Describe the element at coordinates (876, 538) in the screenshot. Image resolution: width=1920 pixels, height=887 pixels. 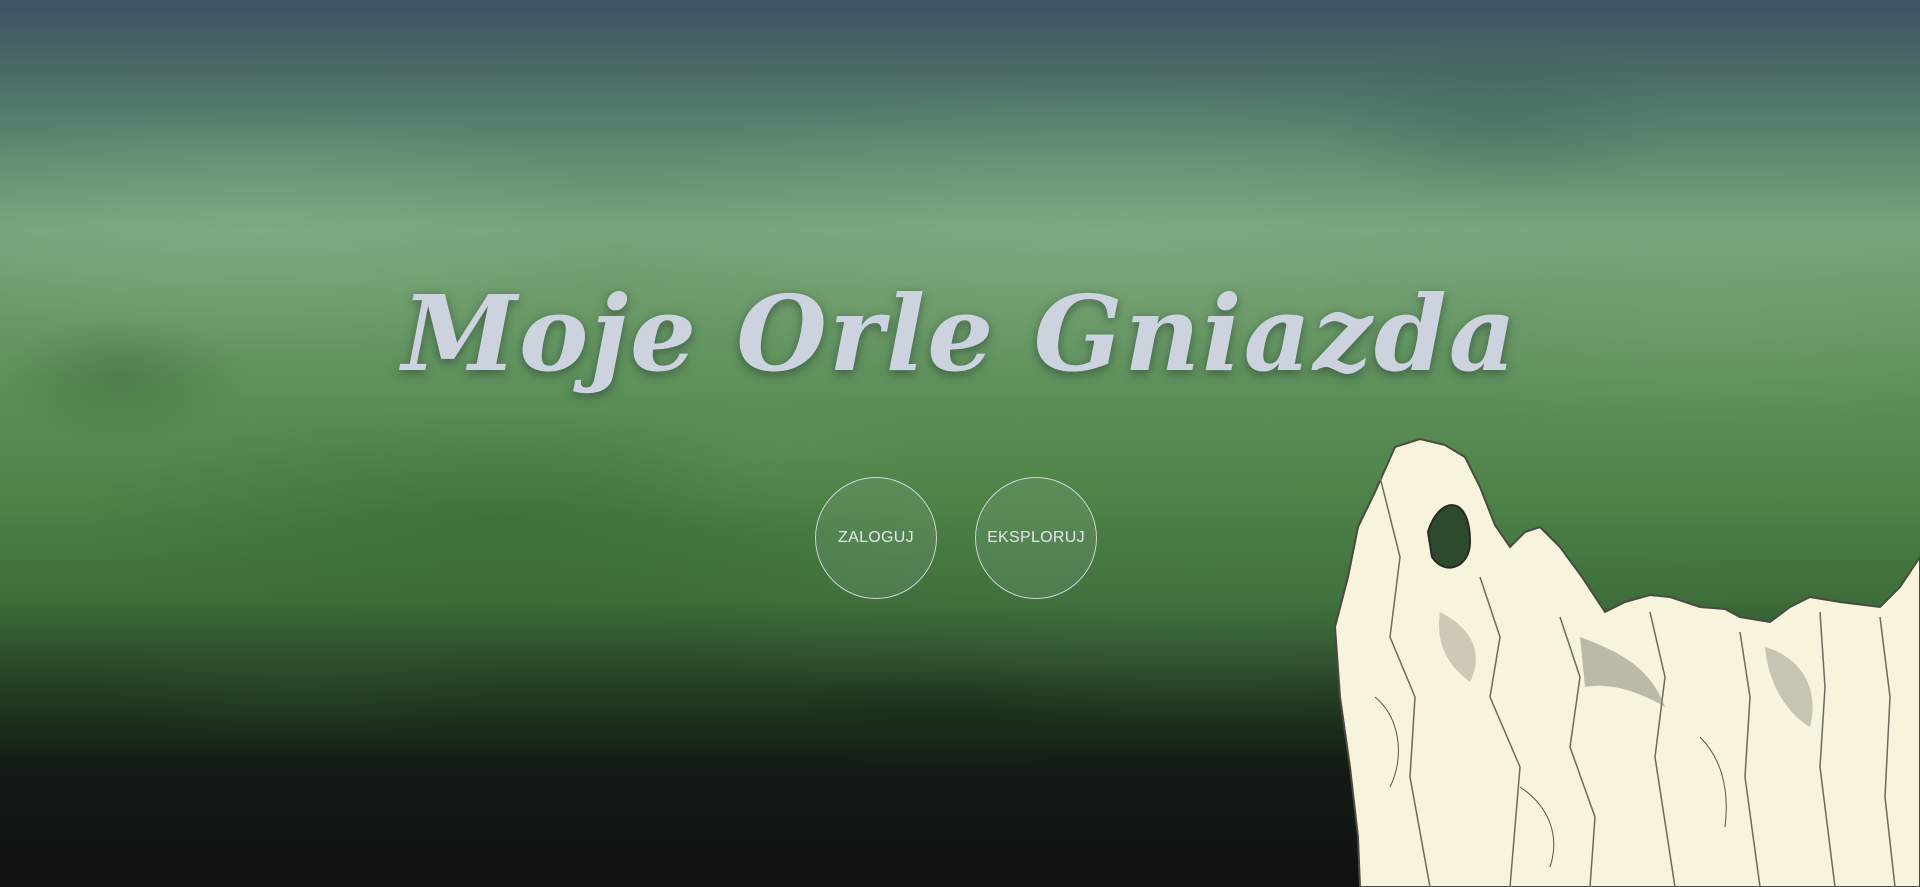
I see `login-button: ZALOGUJ` at that location.